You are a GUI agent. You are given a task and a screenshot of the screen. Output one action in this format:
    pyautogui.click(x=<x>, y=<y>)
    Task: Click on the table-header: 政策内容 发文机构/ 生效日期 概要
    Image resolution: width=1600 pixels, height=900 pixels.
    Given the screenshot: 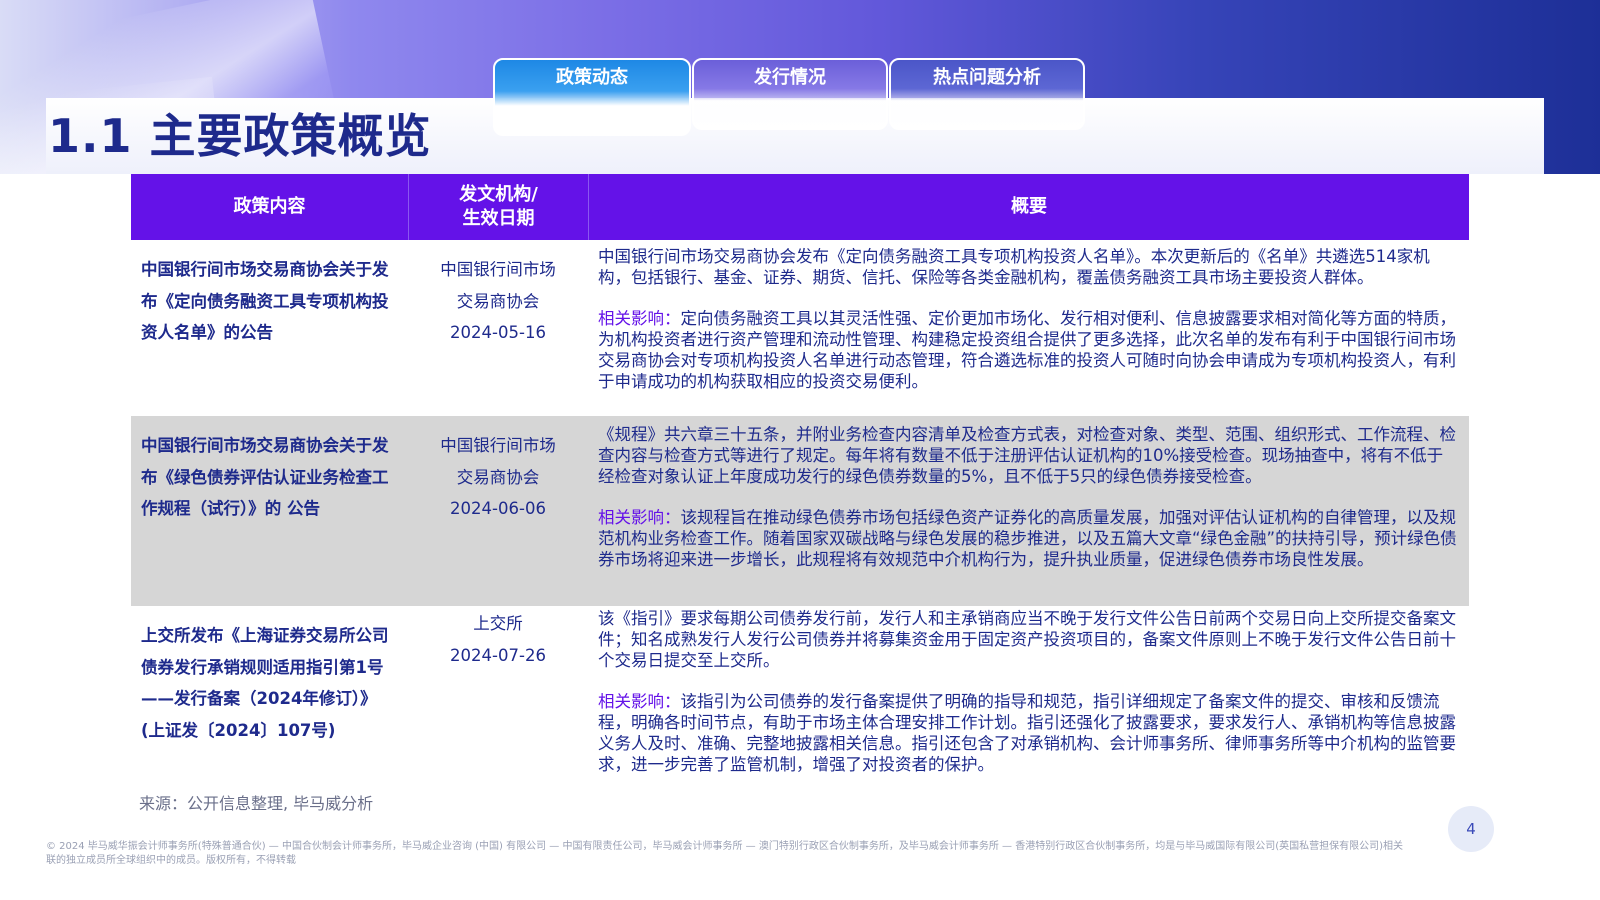 What is the action you would take?
    pyautogui.click(x=800, y=207)
    